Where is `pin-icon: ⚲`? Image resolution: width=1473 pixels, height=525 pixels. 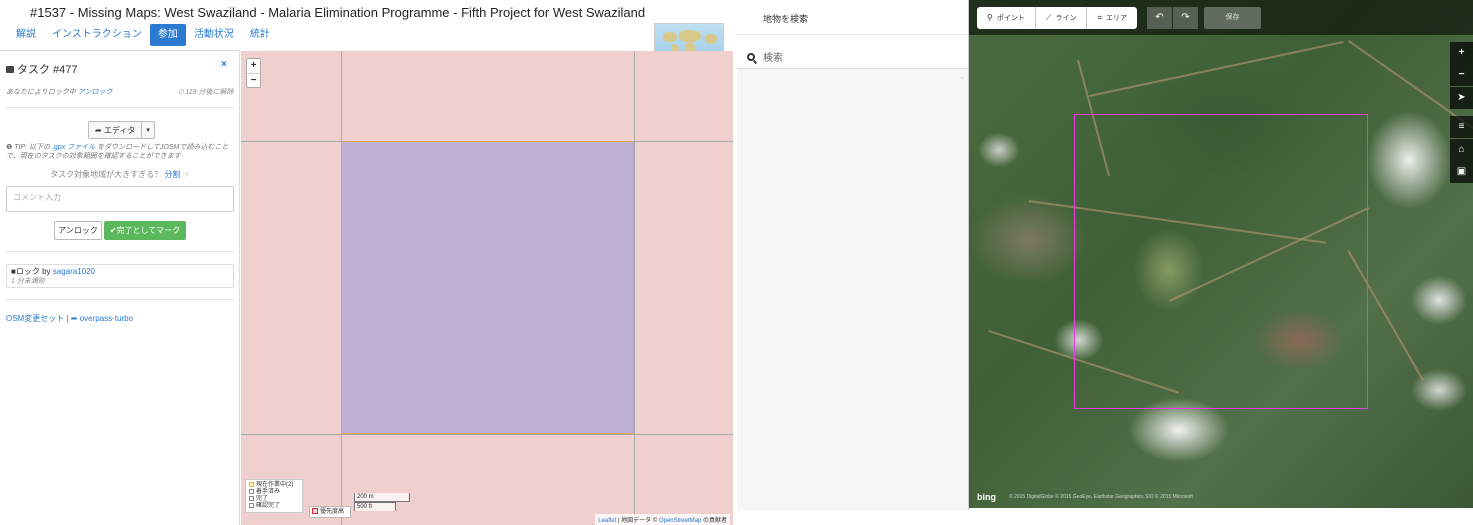
pin-icon: ⚲ is located at coordinates (990, 17).